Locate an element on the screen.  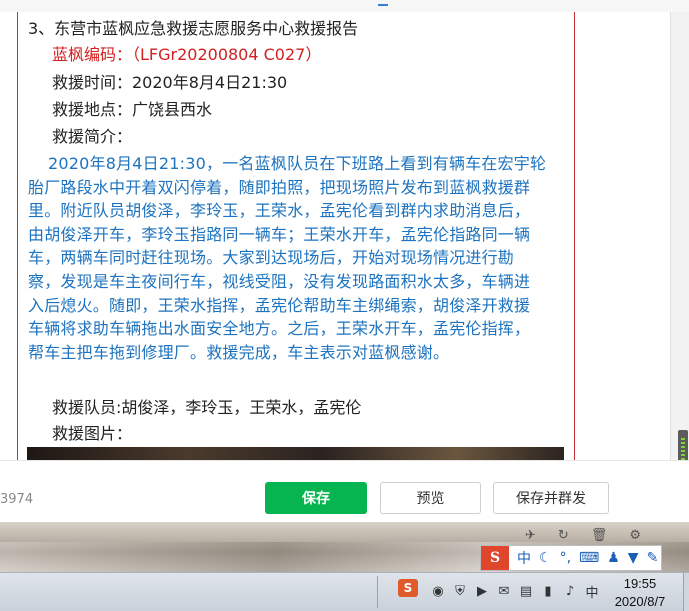
ime-toolbar: S 中 ☾ °, ⌨ ♟ ▼ ✎ is located at coordinates (571, 558).